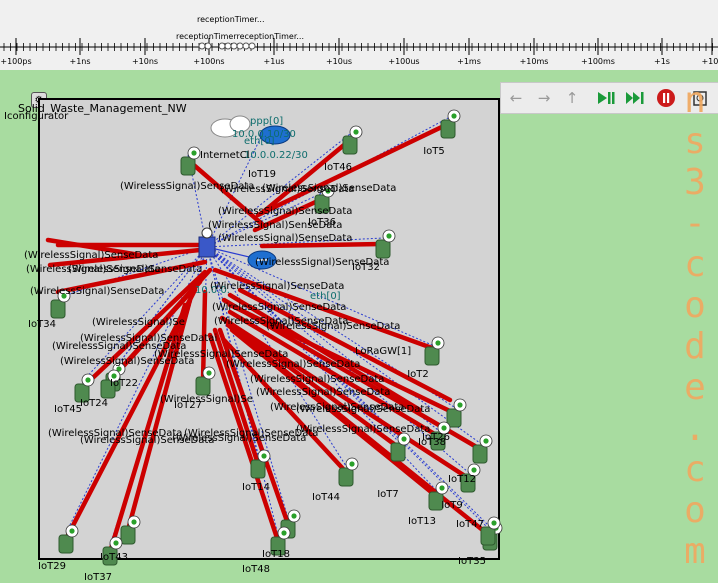 This screenshot has height=583, width=718. What do you see at coordinates (422, 521) in the screenshot?
I see `iot-label: IoT13` at bounding box center [422, 521].